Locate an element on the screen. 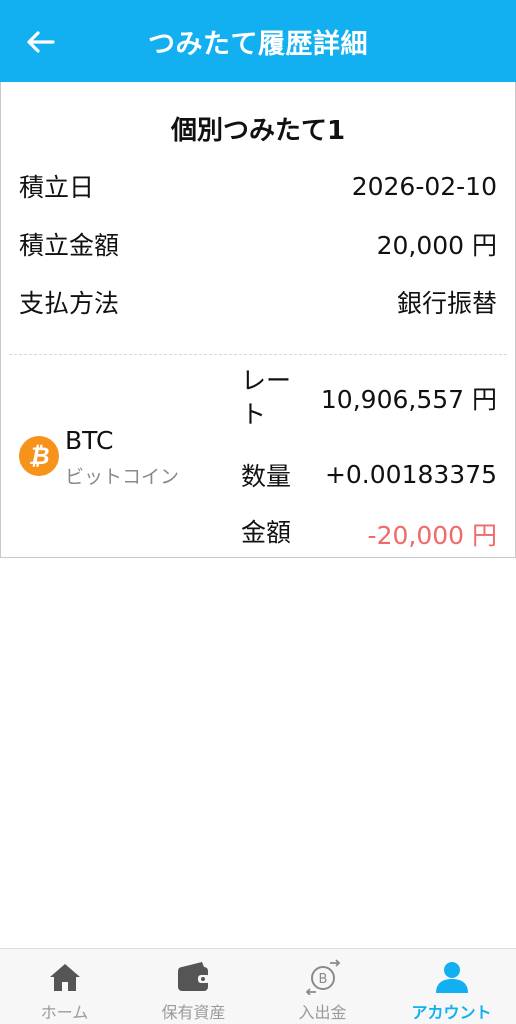  amount-value: 20,000 円 is located at coordinates (436, 245).